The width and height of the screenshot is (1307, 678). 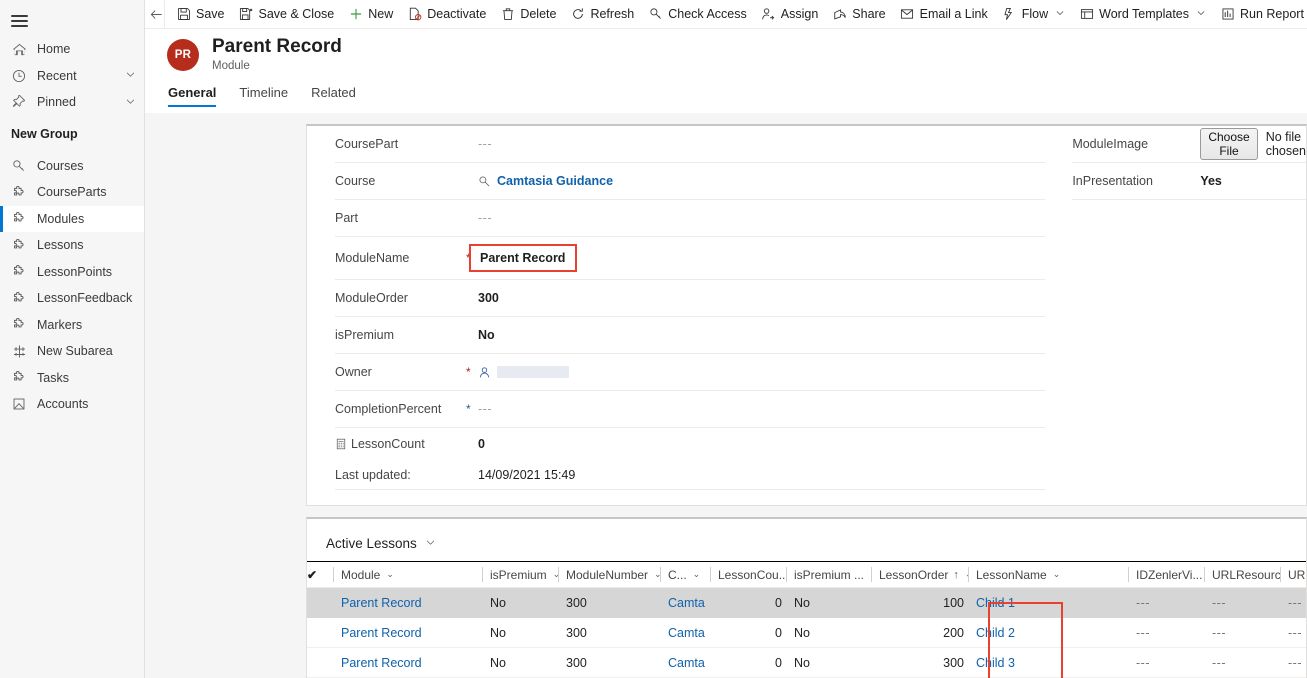 What do you see at coordinates (697, 14) in the screenshot?
I see `check-access-button: Check Access` at bounding box center [697, 14].